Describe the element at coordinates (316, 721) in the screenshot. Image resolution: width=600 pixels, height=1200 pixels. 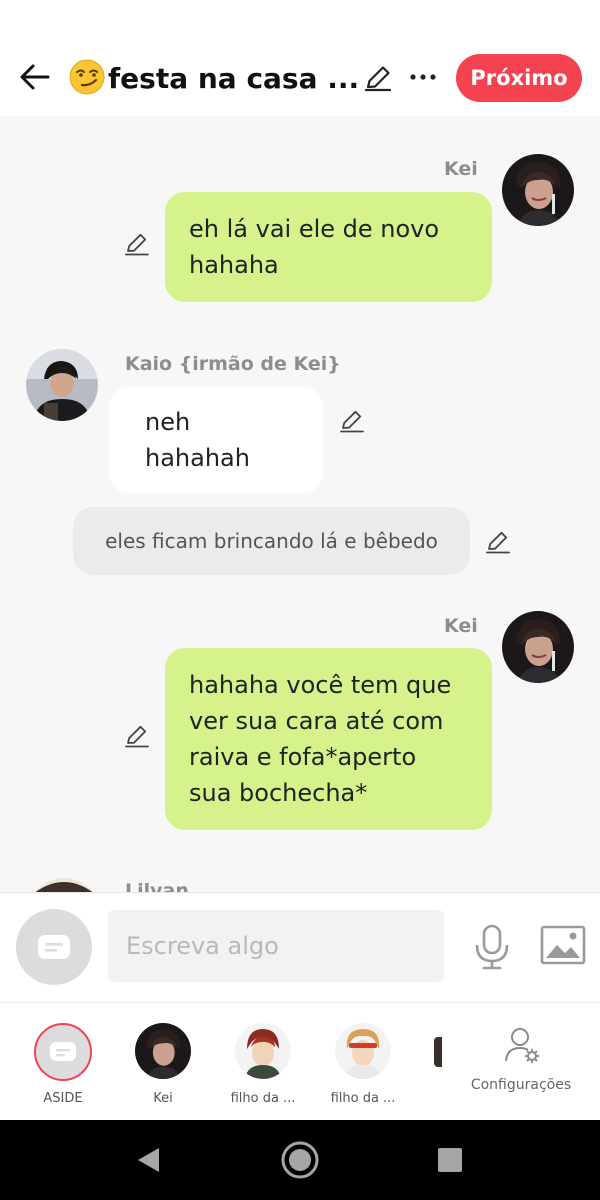
I see `message-line: ver sua cara até com` at that location.